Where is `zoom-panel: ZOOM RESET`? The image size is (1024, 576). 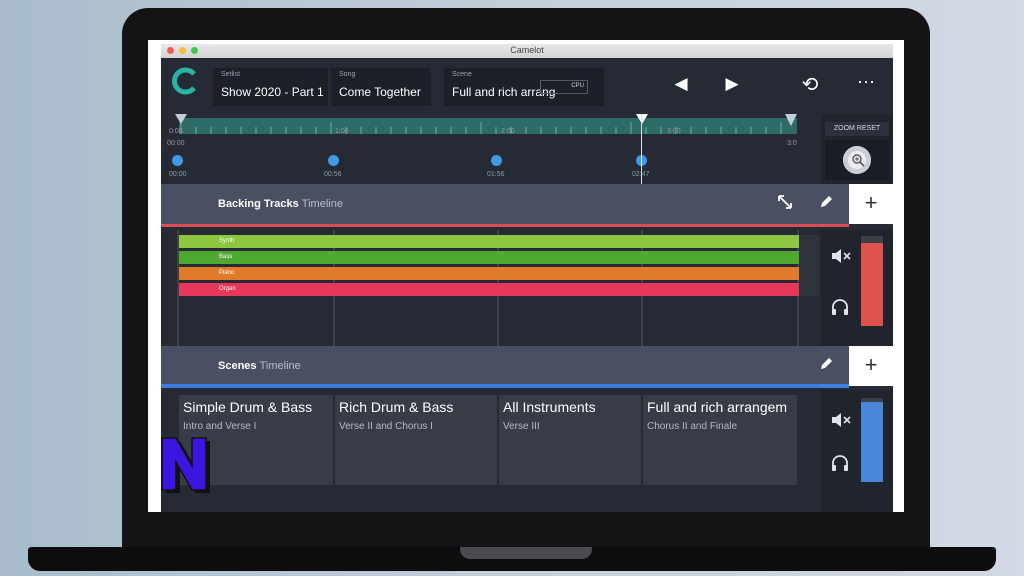
zoom-panel: ZOOM RESET is located at coordinates (857, 149).